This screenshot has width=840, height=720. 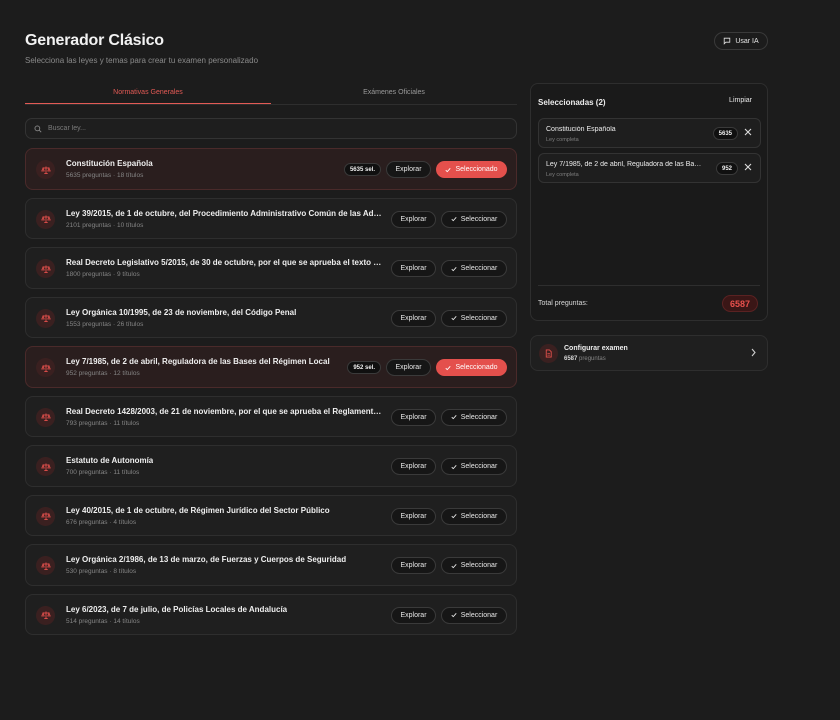 I want to click on law-meta: 514 preguntas · 14 títulos, so click(x=103, y=621).